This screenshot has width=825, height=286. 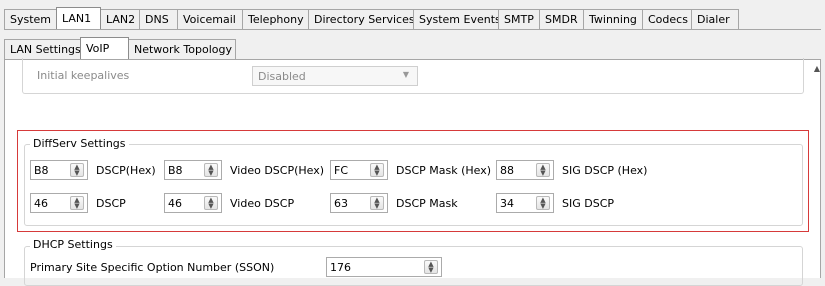 I want to click on tab-label: Network Topology, so click(x=183, y=49).